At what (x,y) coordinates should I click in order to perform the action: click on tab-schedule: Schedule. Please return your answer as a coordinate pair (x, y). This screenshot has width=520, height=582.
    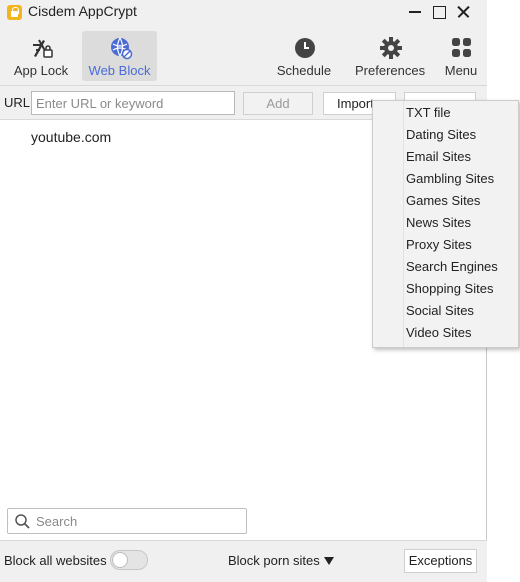
    Looking at the image, I should click on (304, 56).